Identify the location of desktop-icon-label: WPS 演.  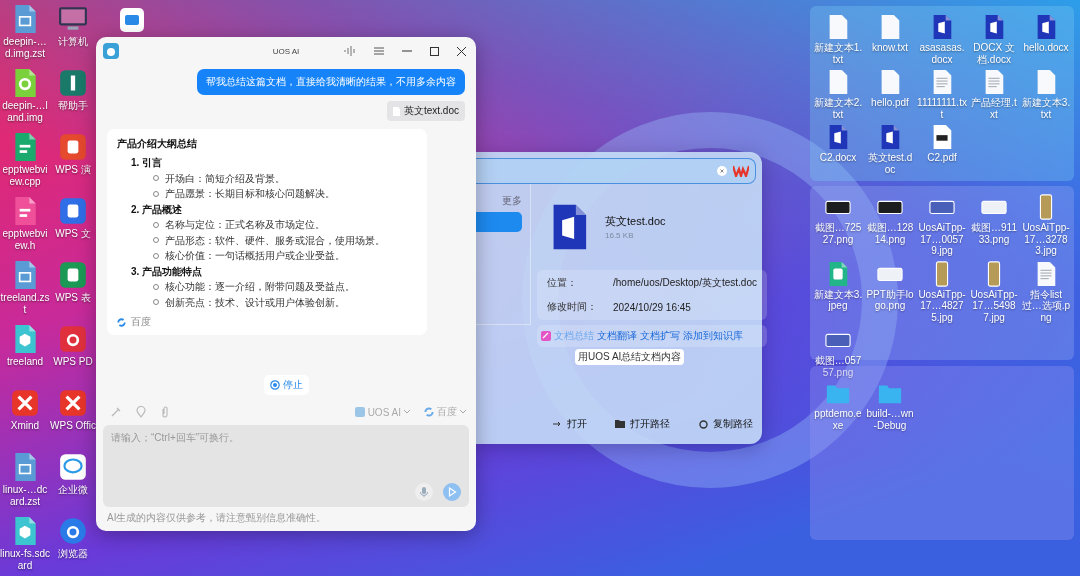
(73, 170).